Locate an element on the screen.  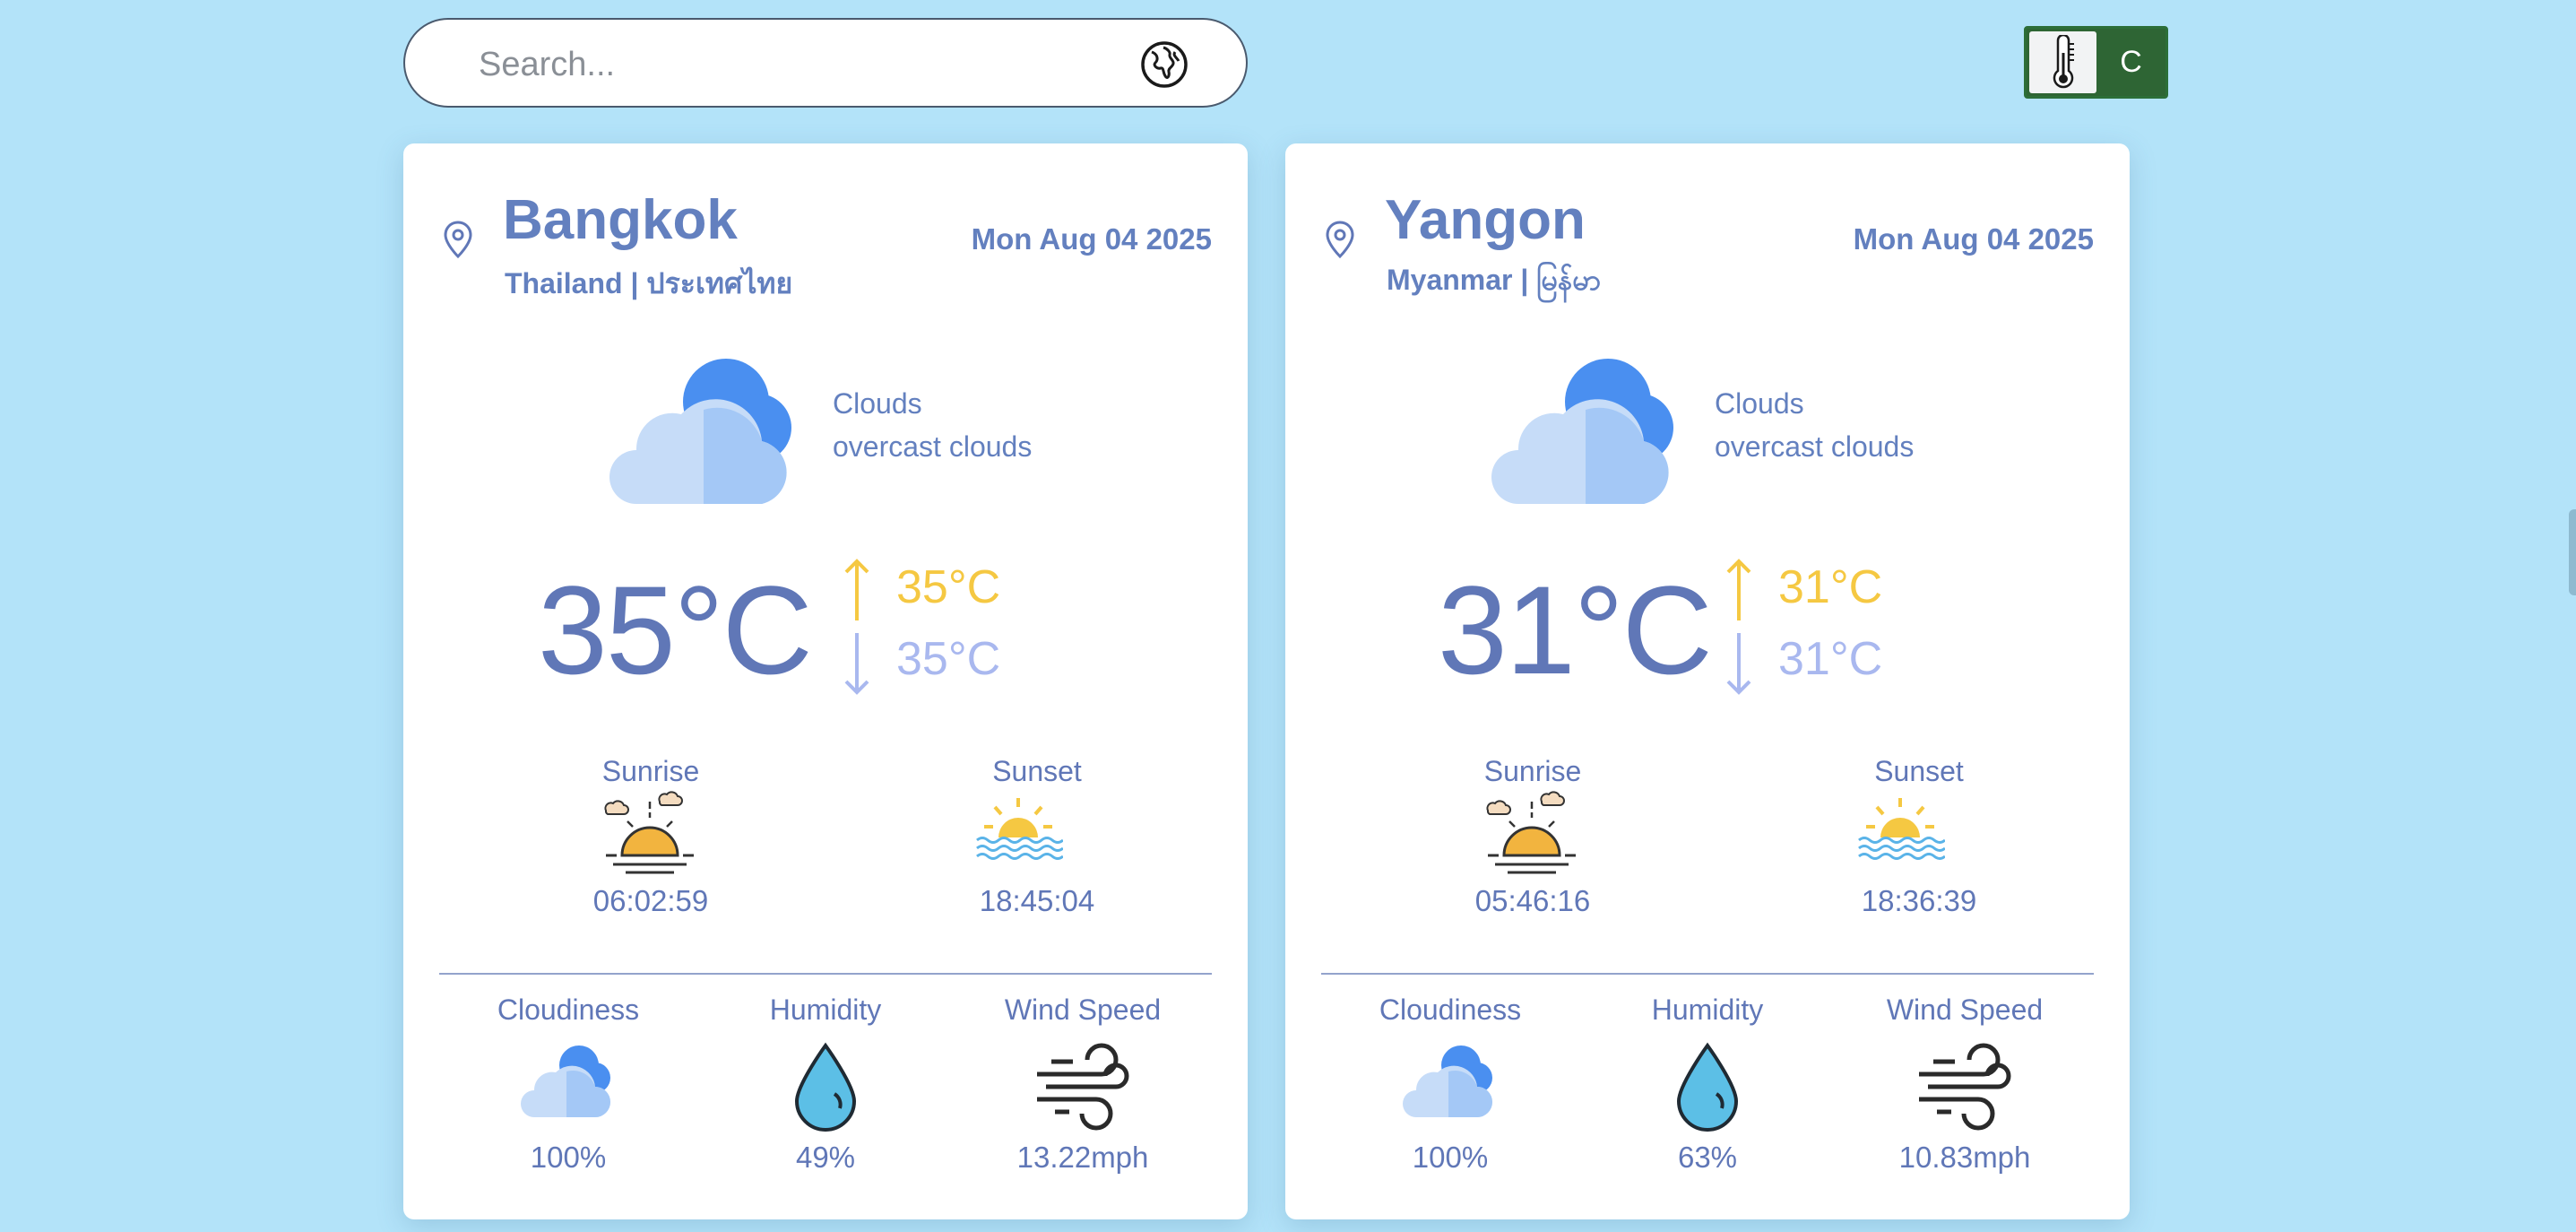
temperature-max: 35°C is located at coordinates (948, 587).